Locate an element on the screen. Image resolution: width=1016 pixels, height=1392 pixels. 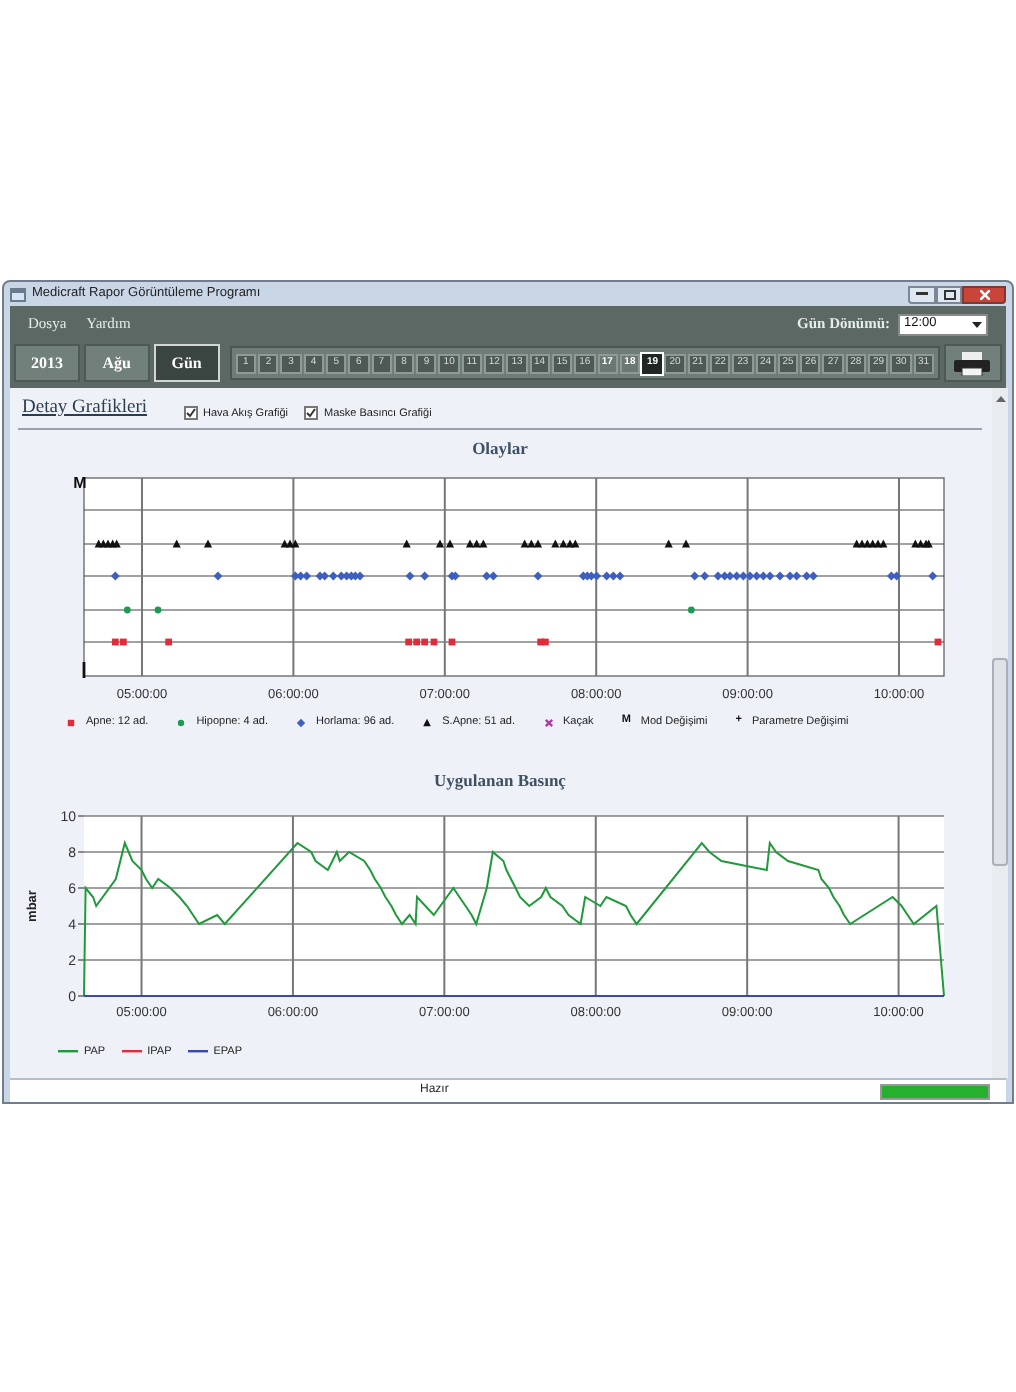
scroll-thumb is located at coordinates (1000, 762).